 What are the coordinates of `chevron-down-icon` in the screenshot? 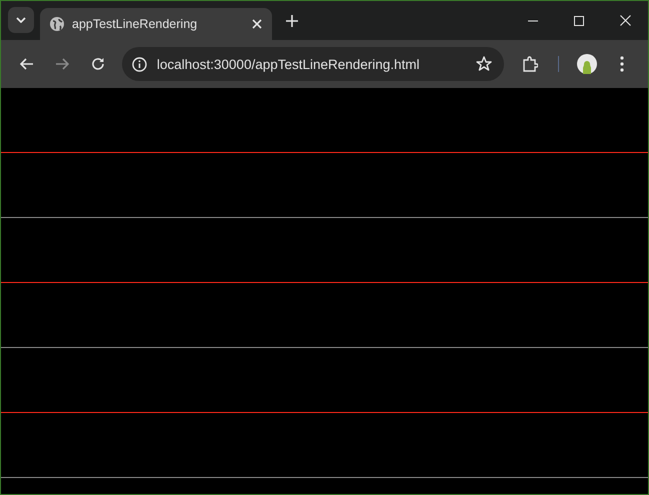 It's located at (21, 20).